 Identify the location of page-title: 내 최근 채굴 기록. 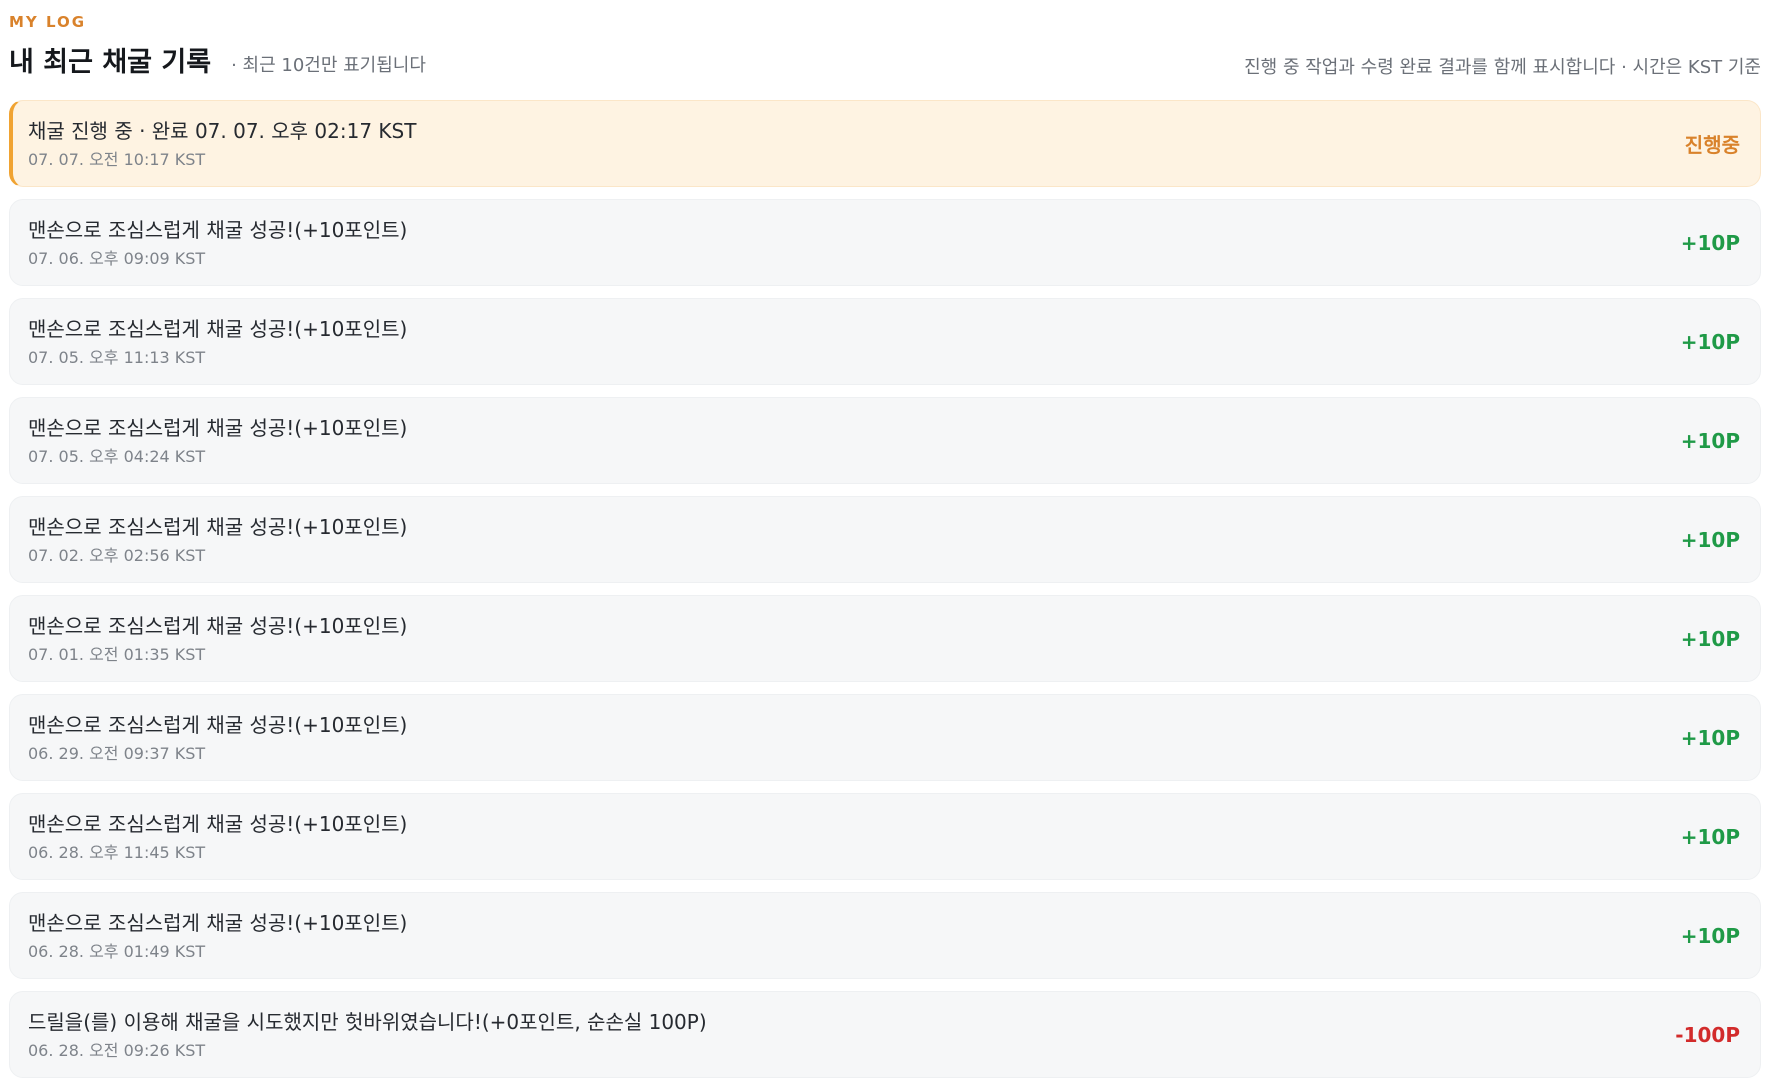
(110, 62).